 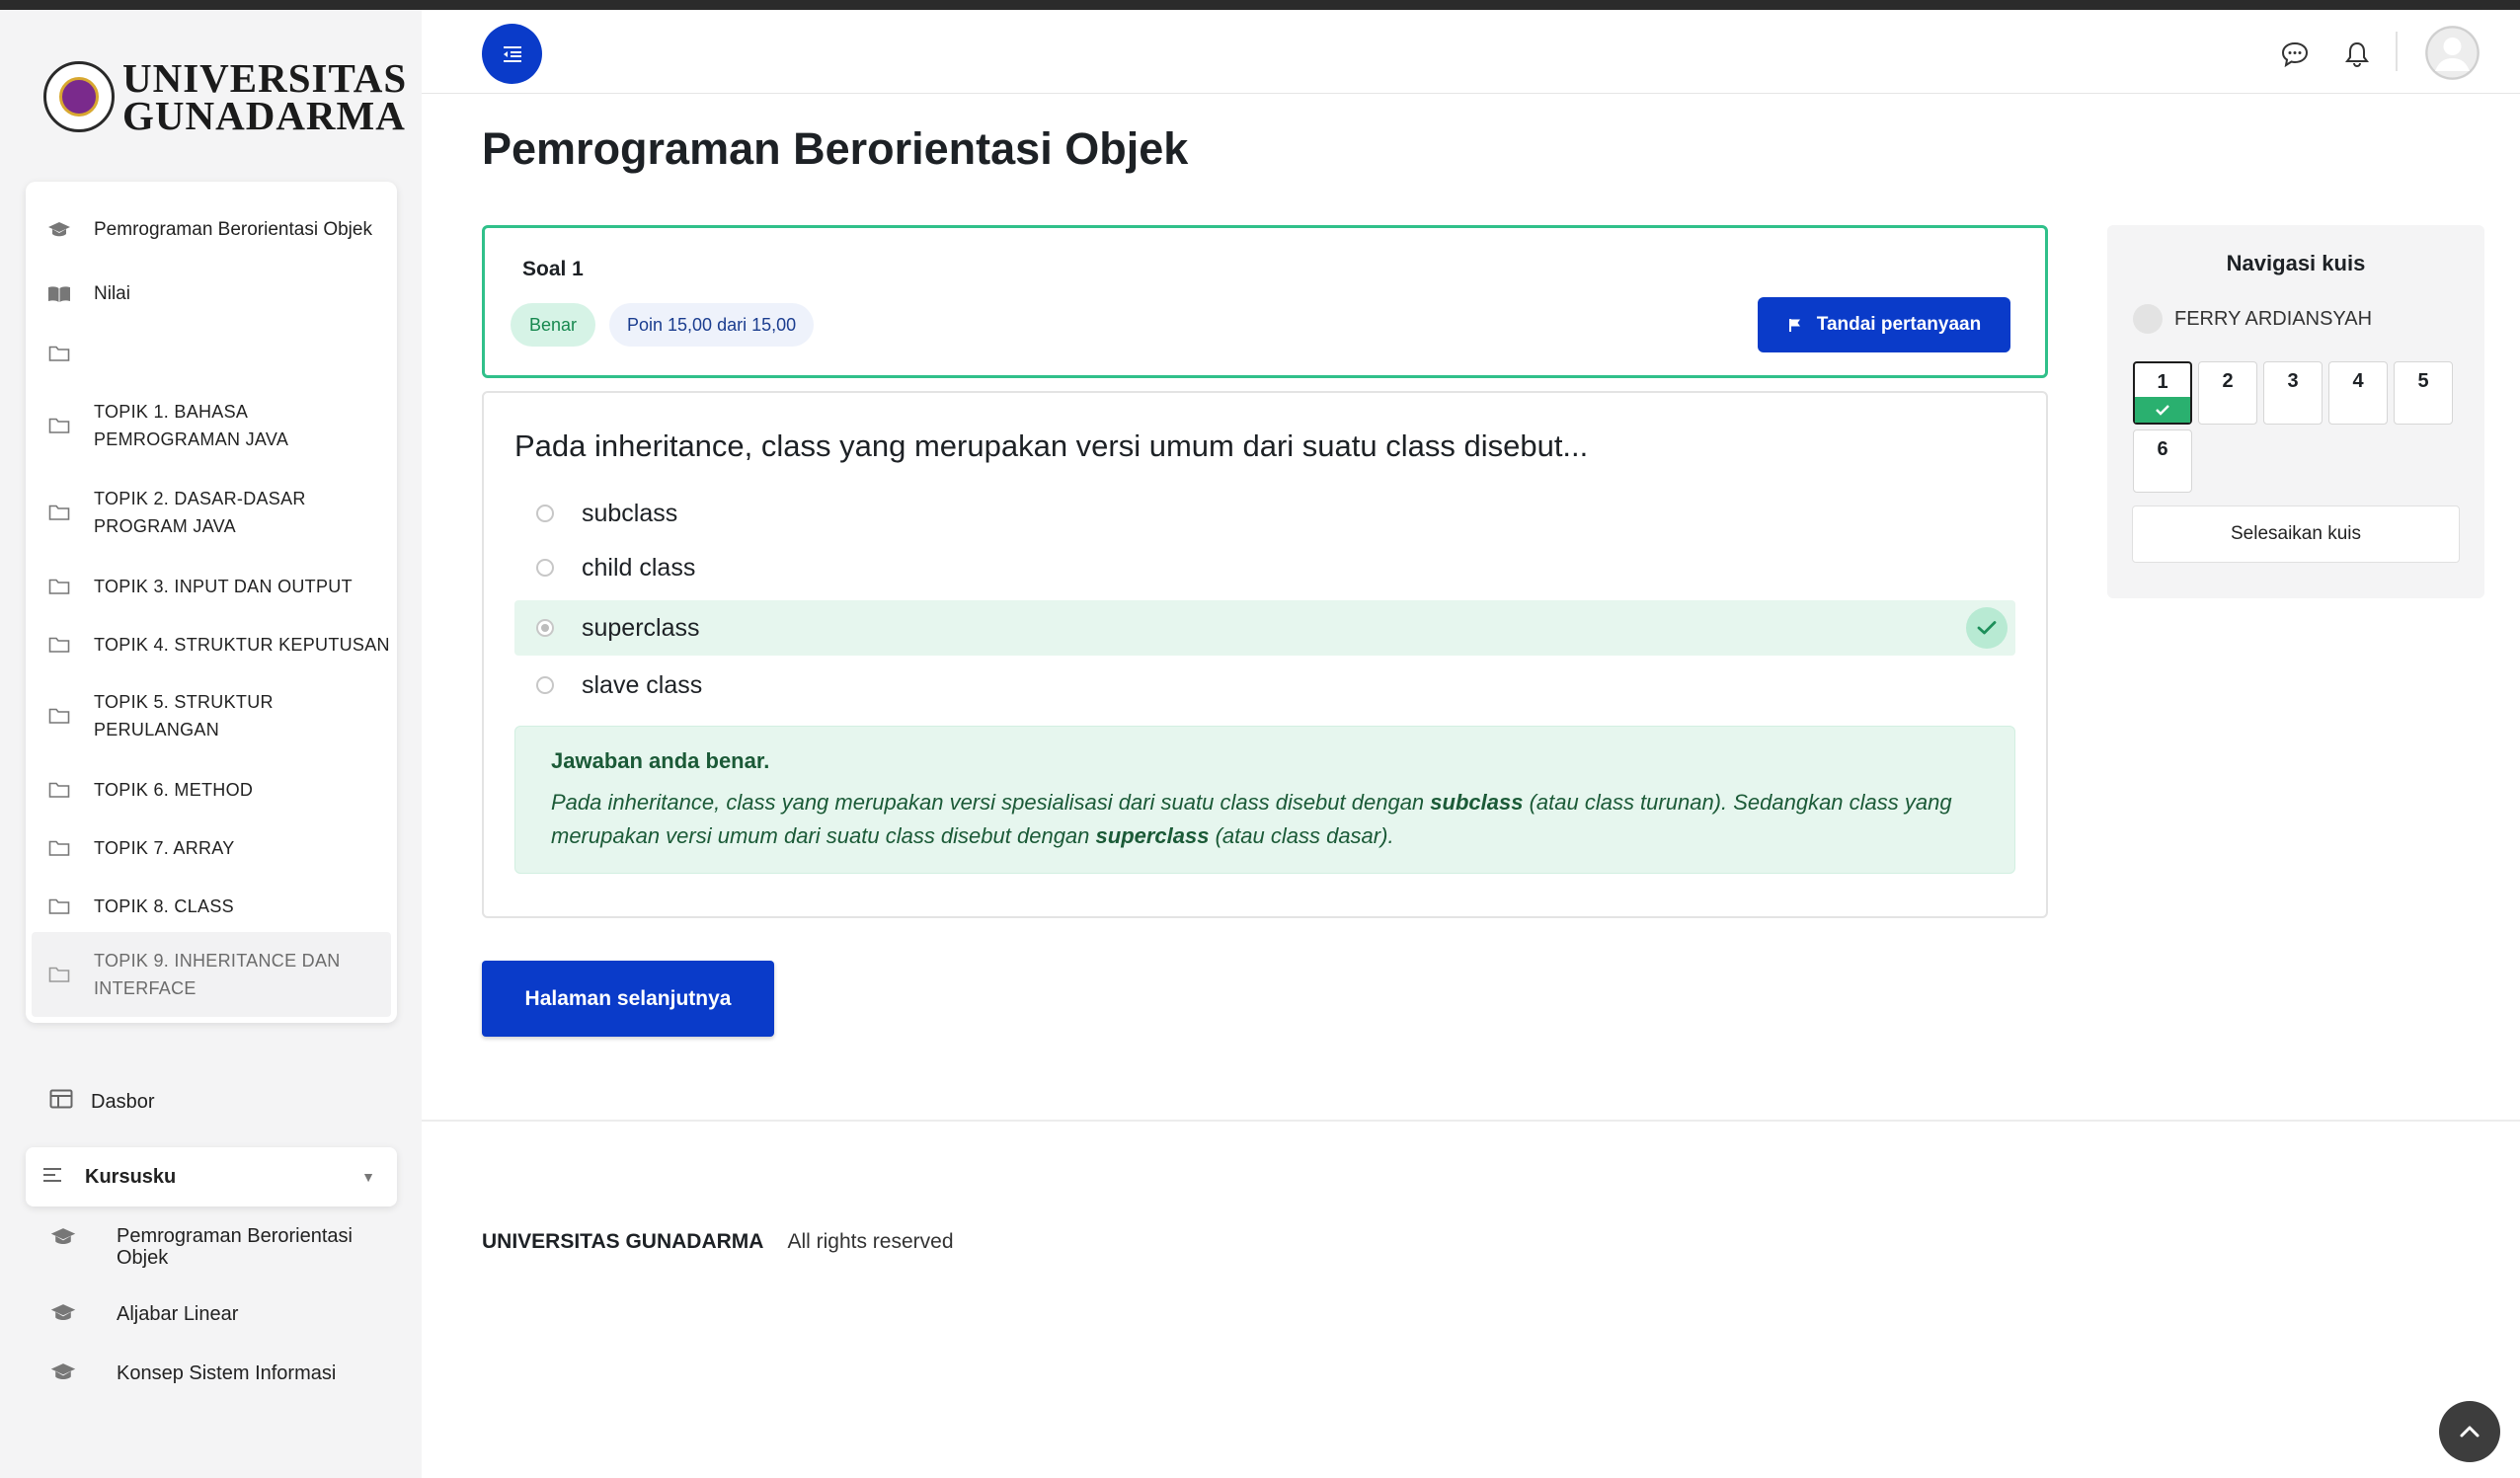 I want to click on list-icon, so click(x=52, y=1177).